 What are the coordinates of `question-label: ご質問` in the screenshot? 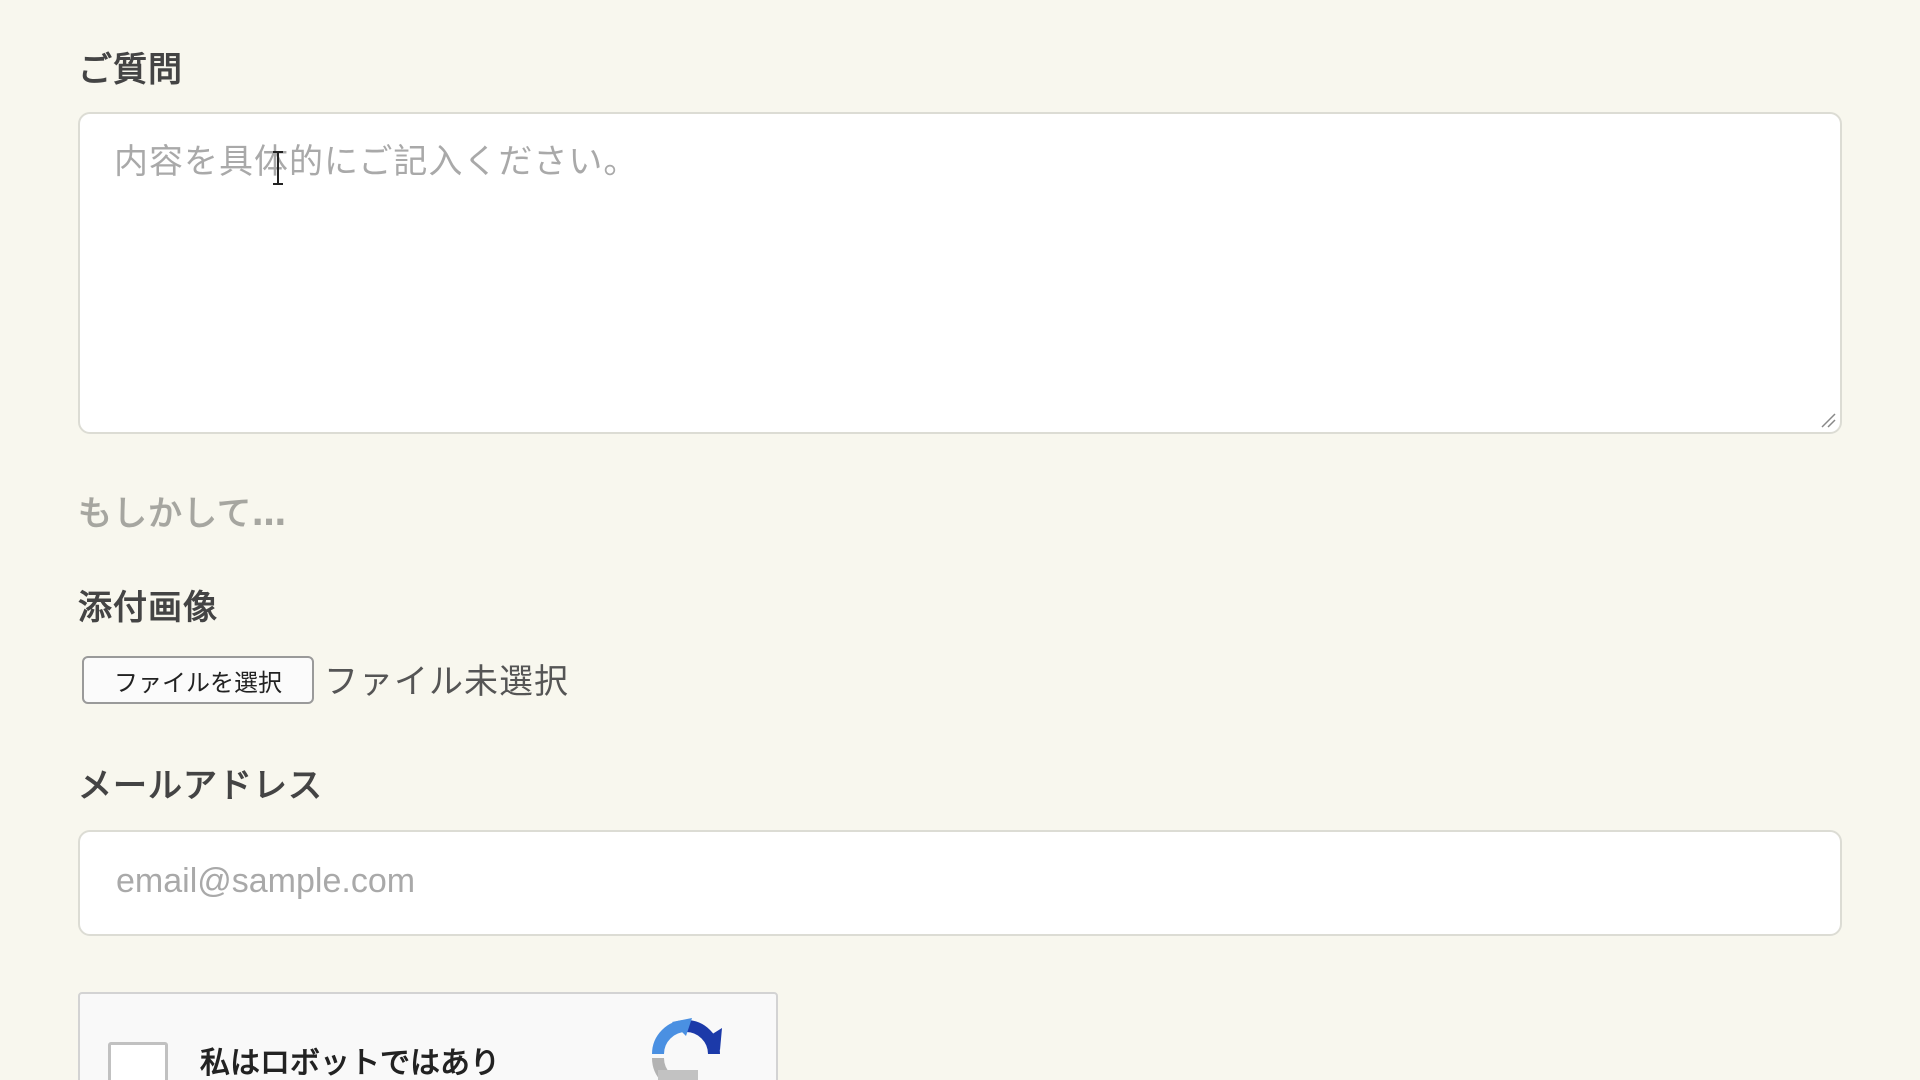 It's located at (130, 70).